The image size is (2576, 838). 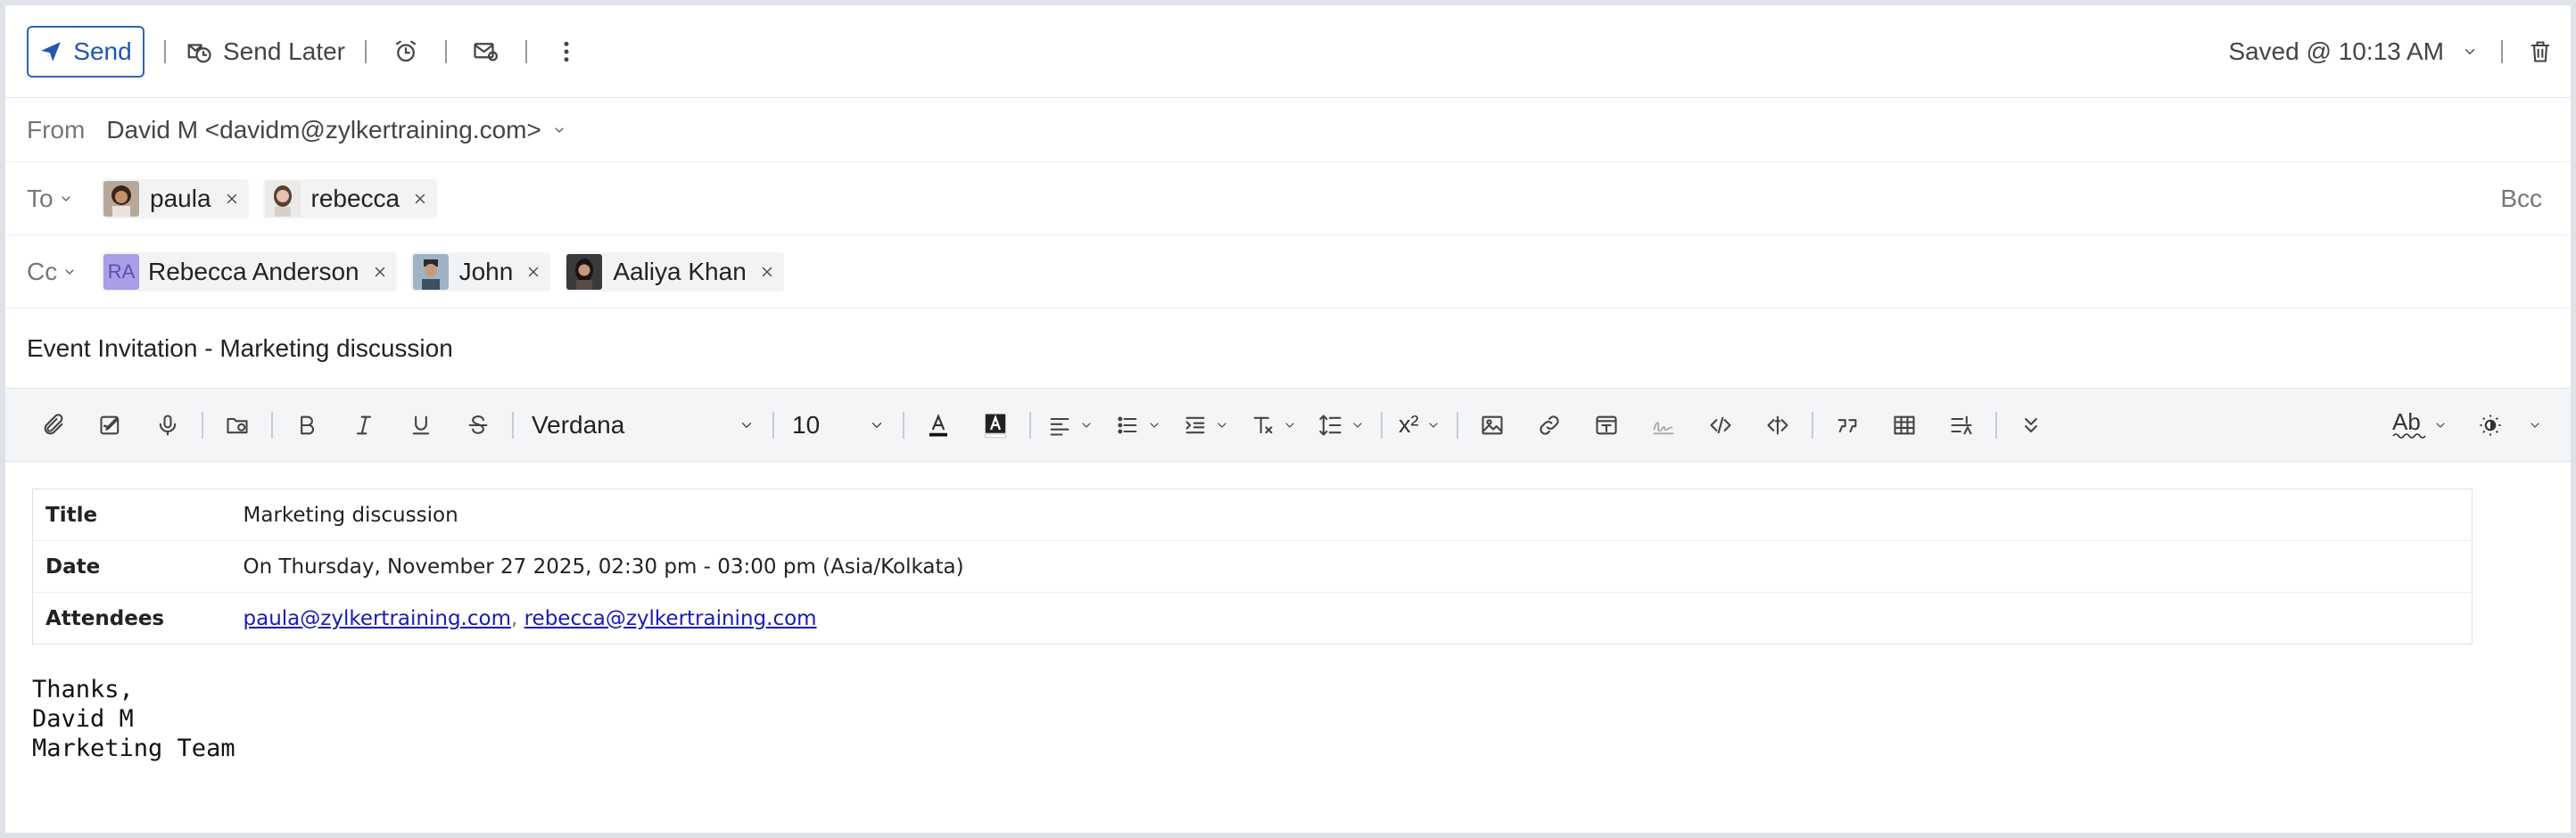 I want to click on send-later-button: Send Later, so click(x=265, y=51).